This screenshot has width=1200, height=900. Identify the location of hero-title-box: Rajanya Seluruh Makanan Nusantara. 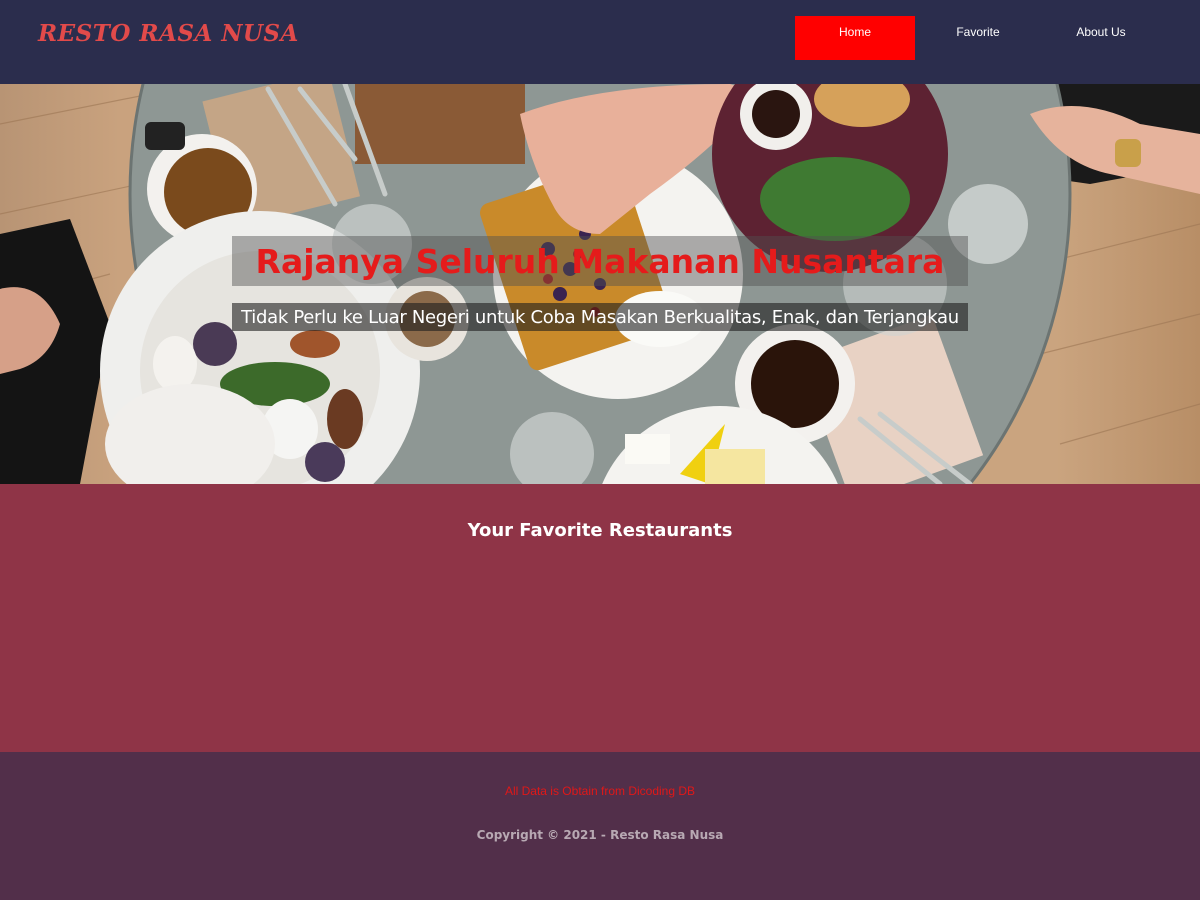
(600, 261).